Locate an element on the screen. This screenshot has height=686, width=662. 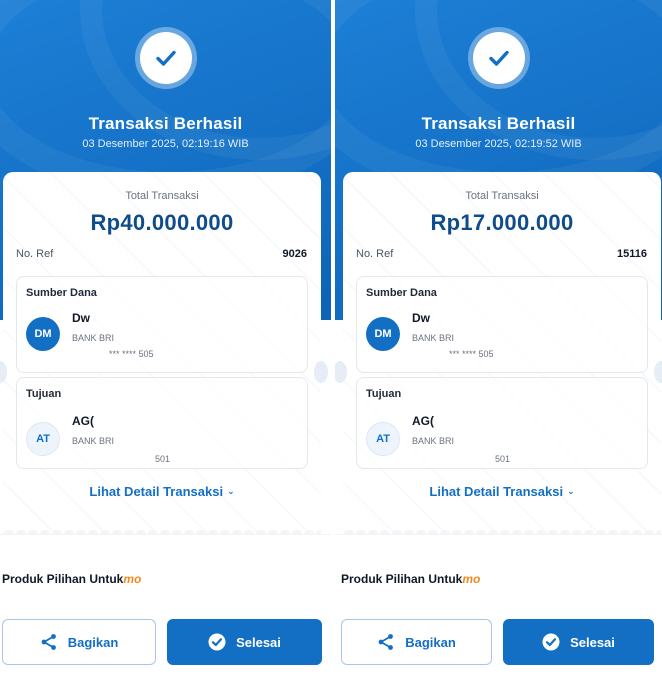
total-amount: Rp40.000.000 is located at coordinates (162, 222).